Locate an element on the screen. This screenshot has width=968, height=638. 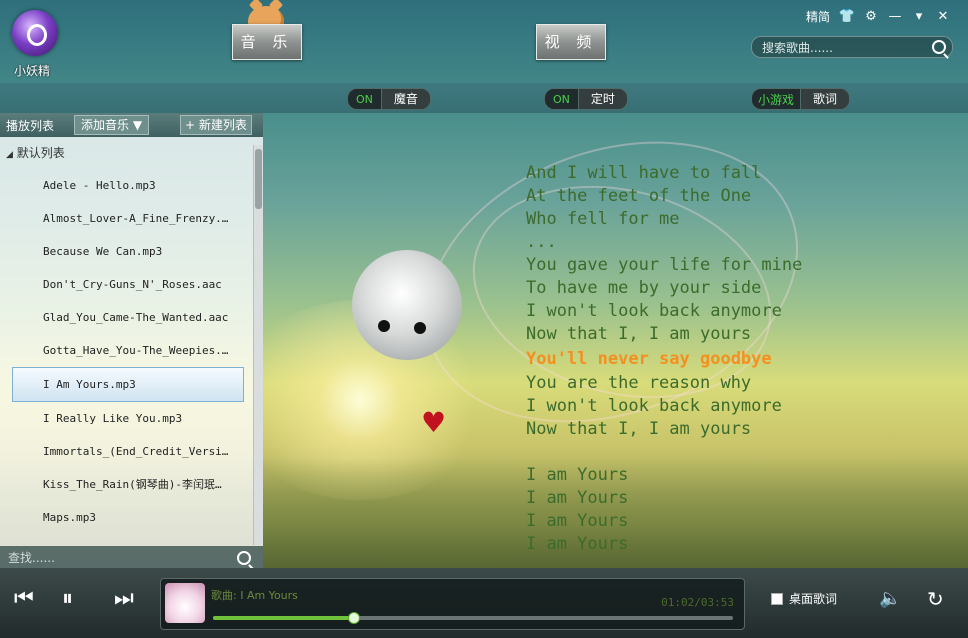
timer-label: 定时 is located at coordinates (602, 99).